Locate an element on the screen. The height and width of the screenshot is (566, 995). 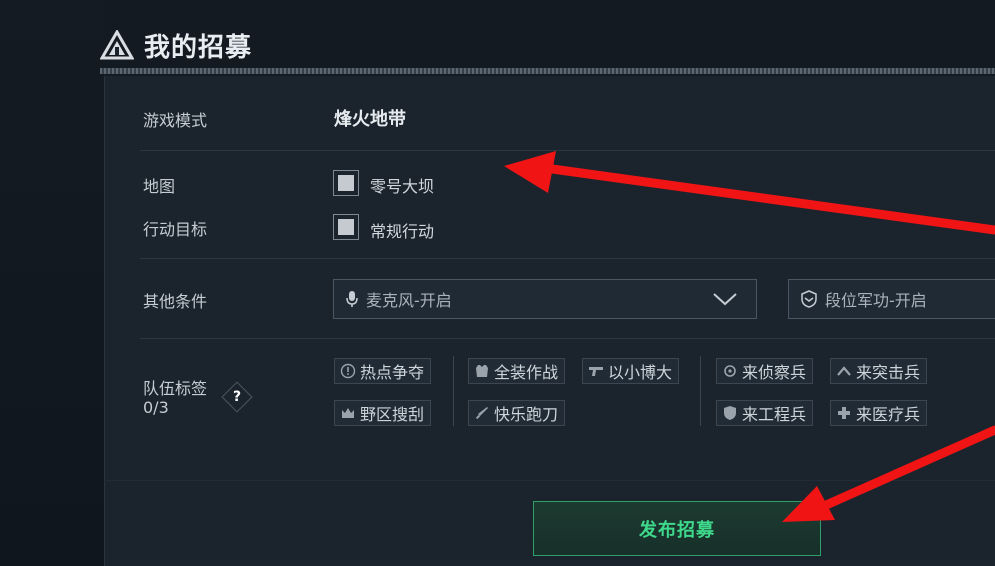
rank-select-value: 段位军功-开启 is located at coordinates (876, 300).